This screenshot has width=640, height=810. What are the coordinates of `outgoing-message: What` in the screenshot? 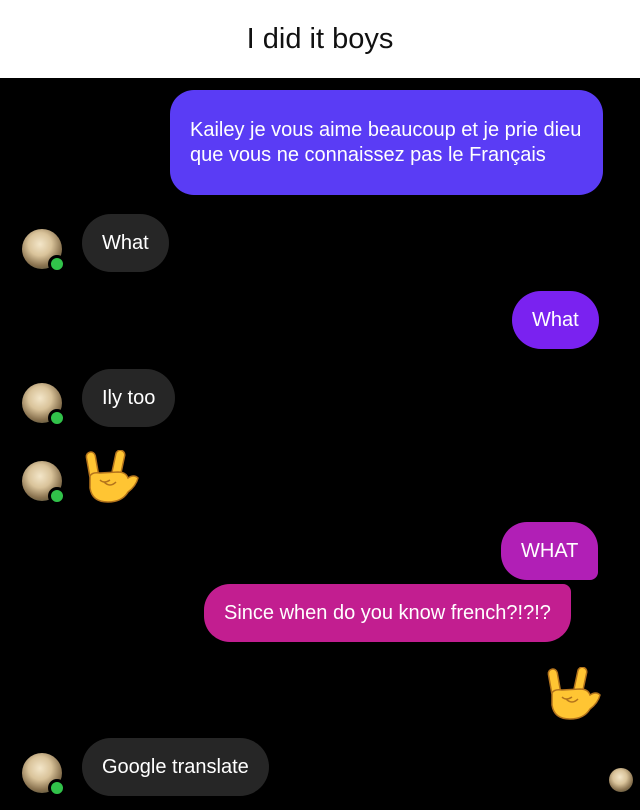 It's located at (555, 320).